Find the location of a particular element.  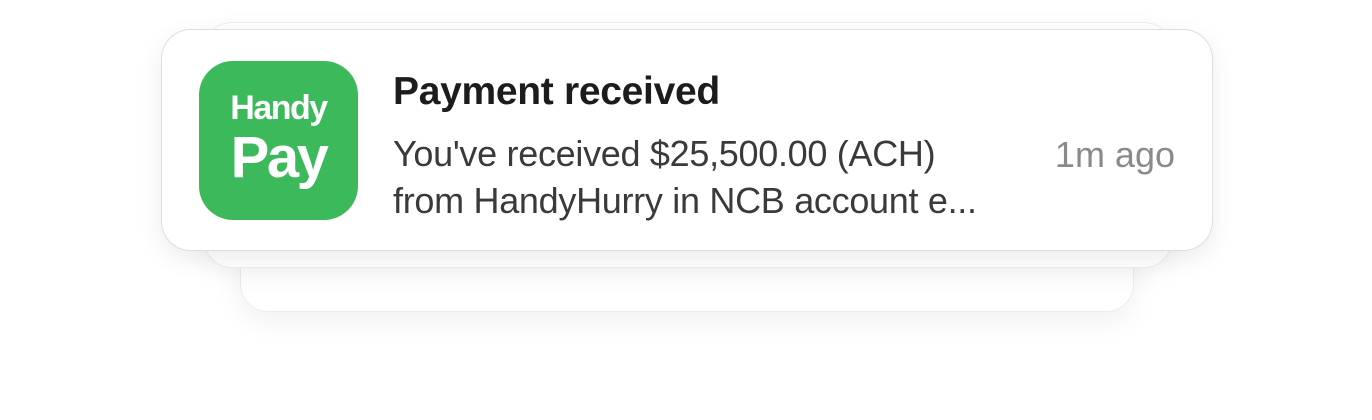

notification-title: Payment received is located at coordinates (556, 91).